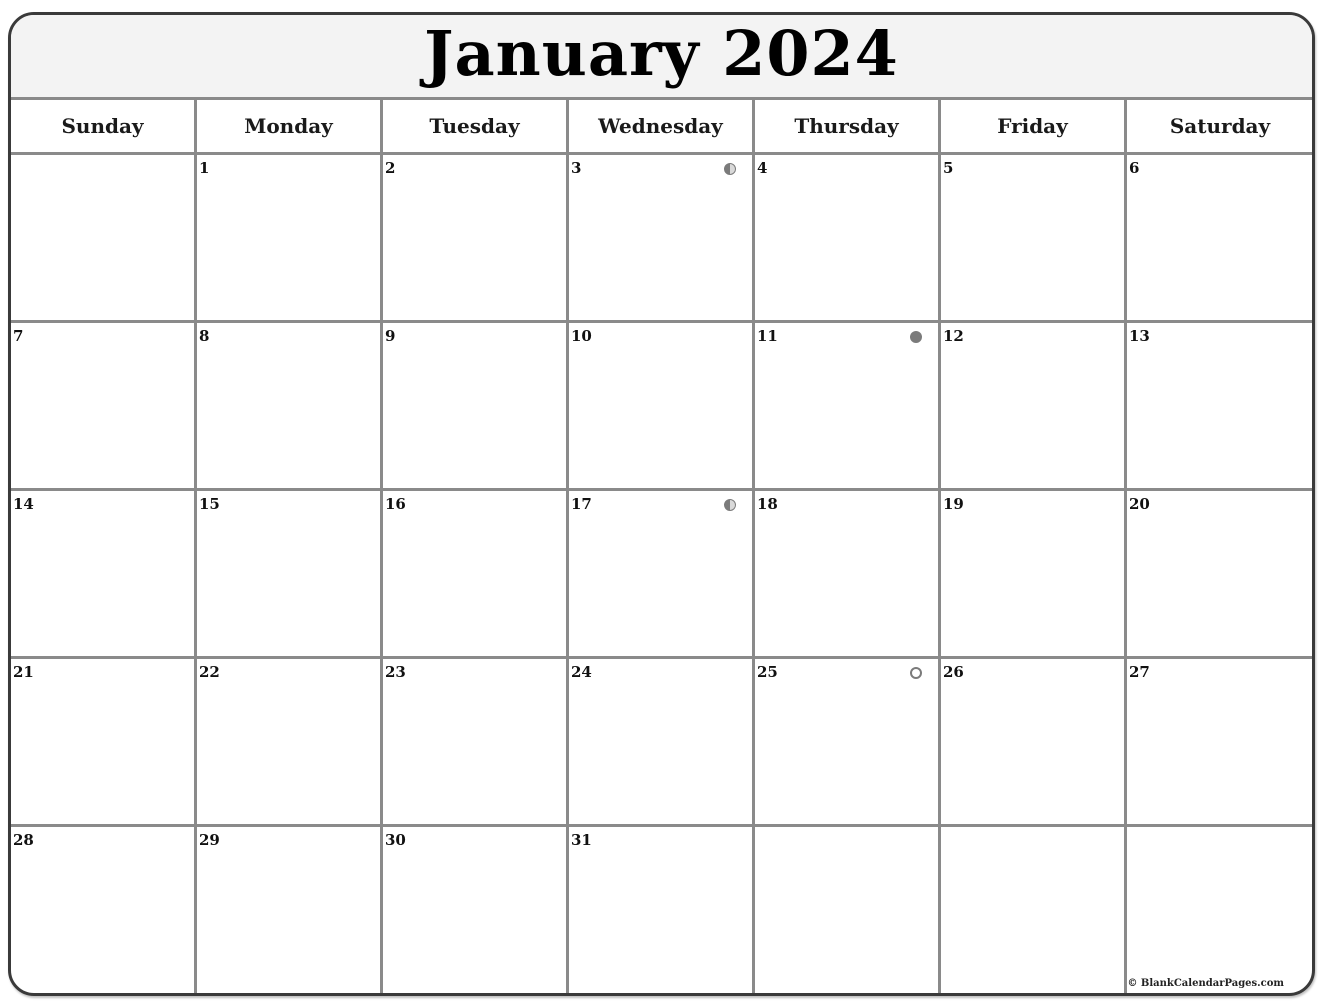 This screenshot has width=1325, height=1004. What do you see at coordinates (23, 504) in the screenshot?
I see `day-number: 14` at bounding box center [23, 504].